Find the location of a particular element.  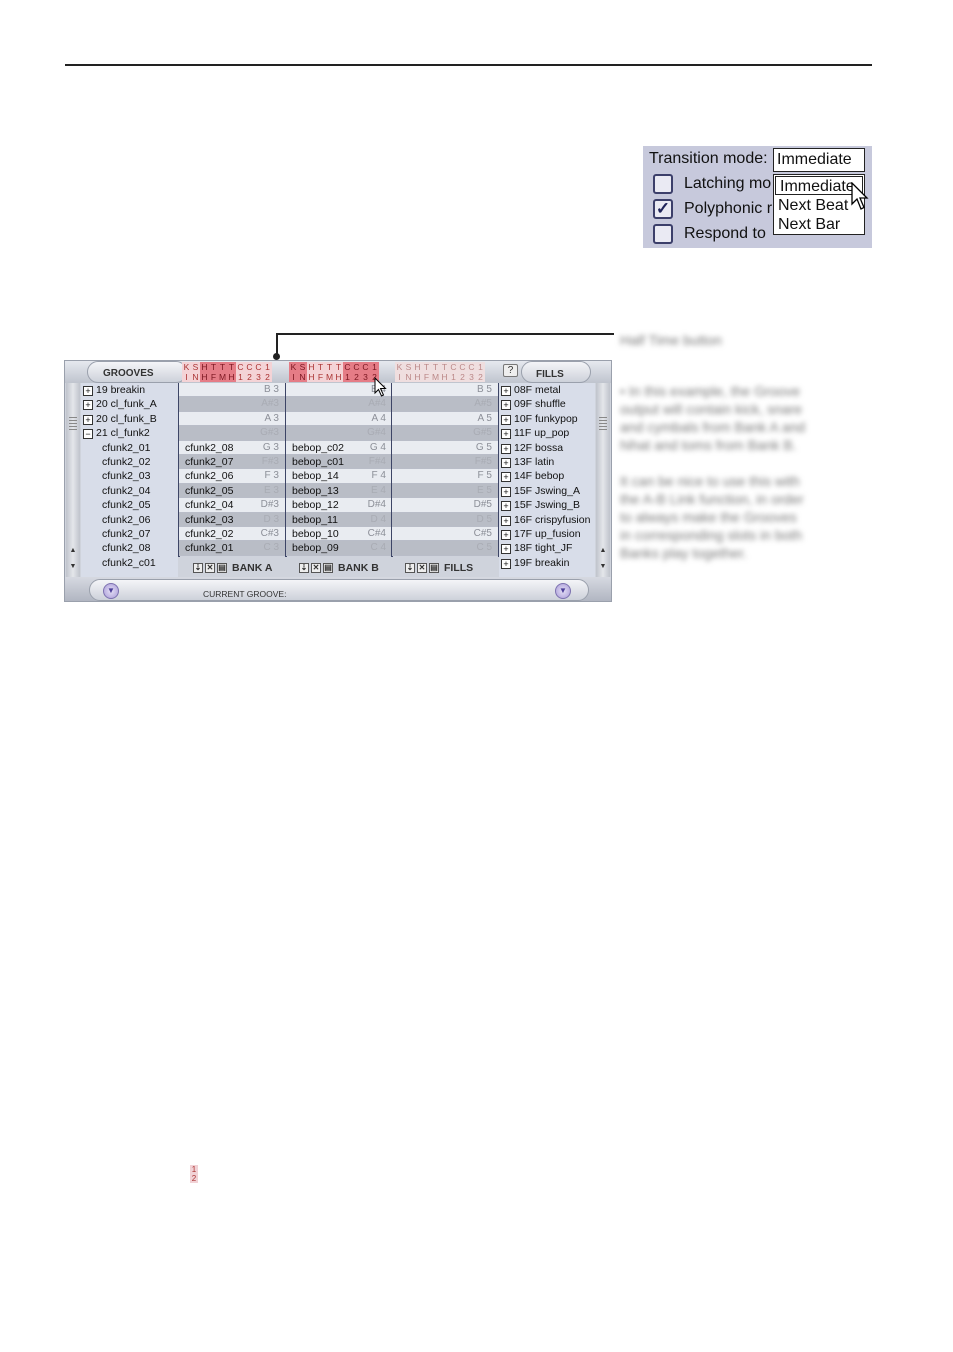

page-down-icon: ▼ is located at coordinates (111, 591).